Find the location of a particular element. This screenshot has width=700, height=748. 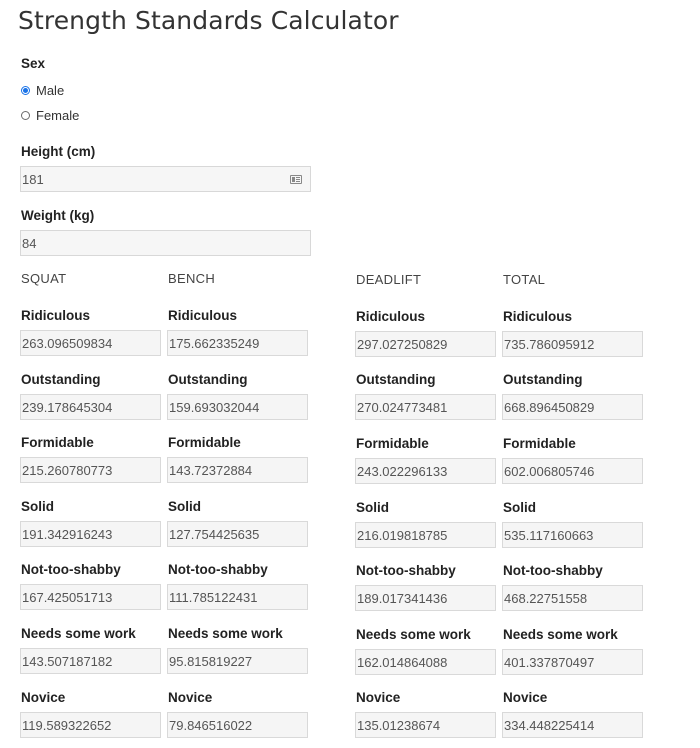

column-header-squat: SQUAT is located at coordinates (44, 278).